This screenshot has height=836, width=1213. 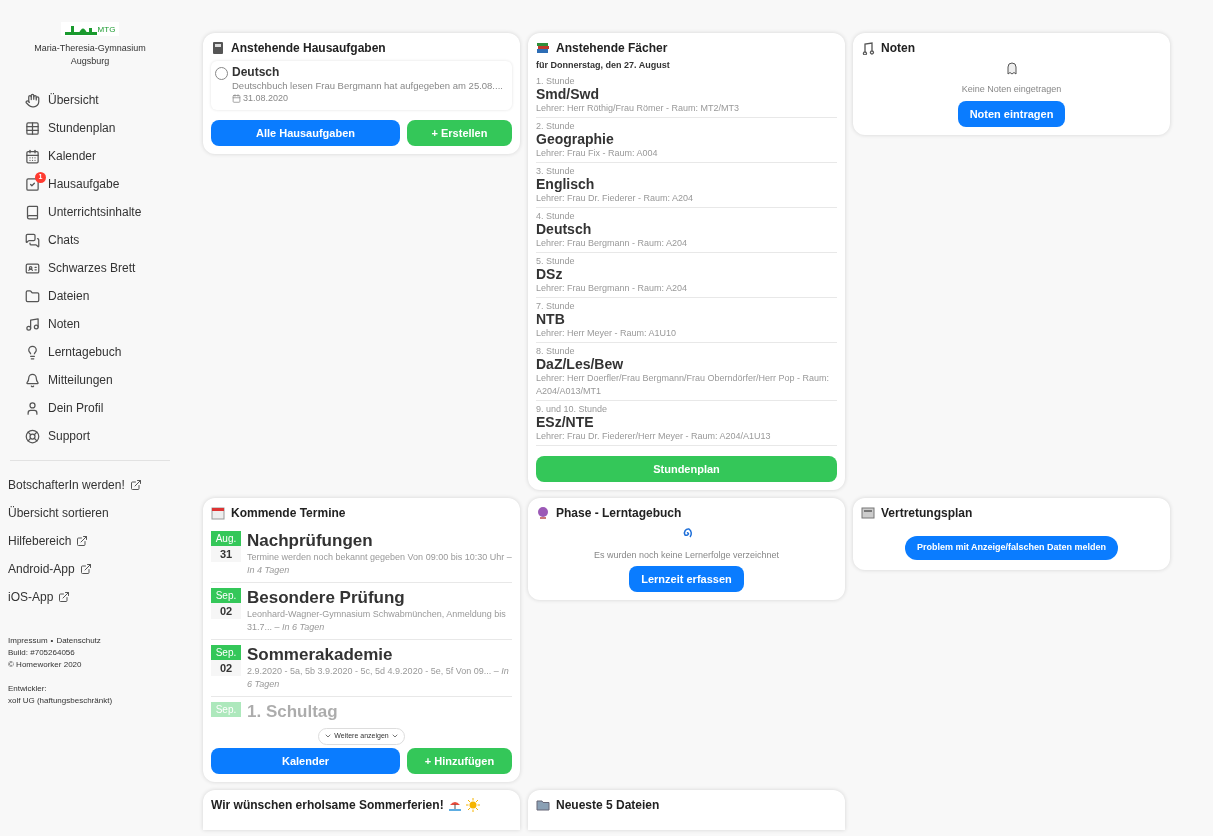 What do you see at coordinates (256, 72) in the screenshot?
I see `homework-subject: Deutsch` at bounding box center [256, 72].